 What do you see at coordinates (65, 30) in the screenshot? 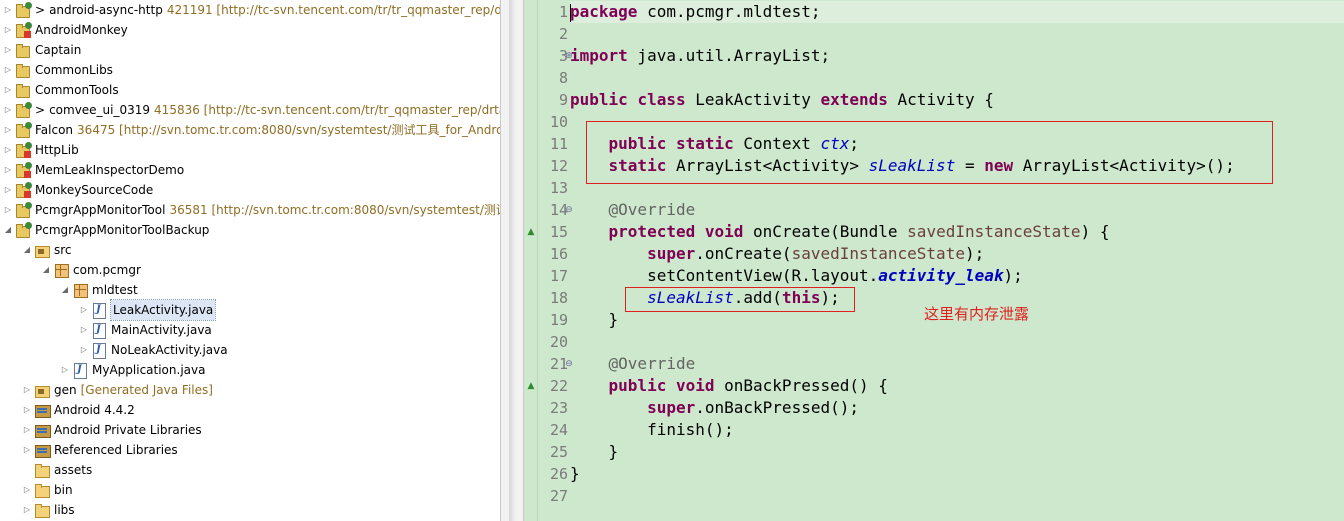
I see `tree-item: ▷ AndroidMonkey` at bounding box center [65, 30].